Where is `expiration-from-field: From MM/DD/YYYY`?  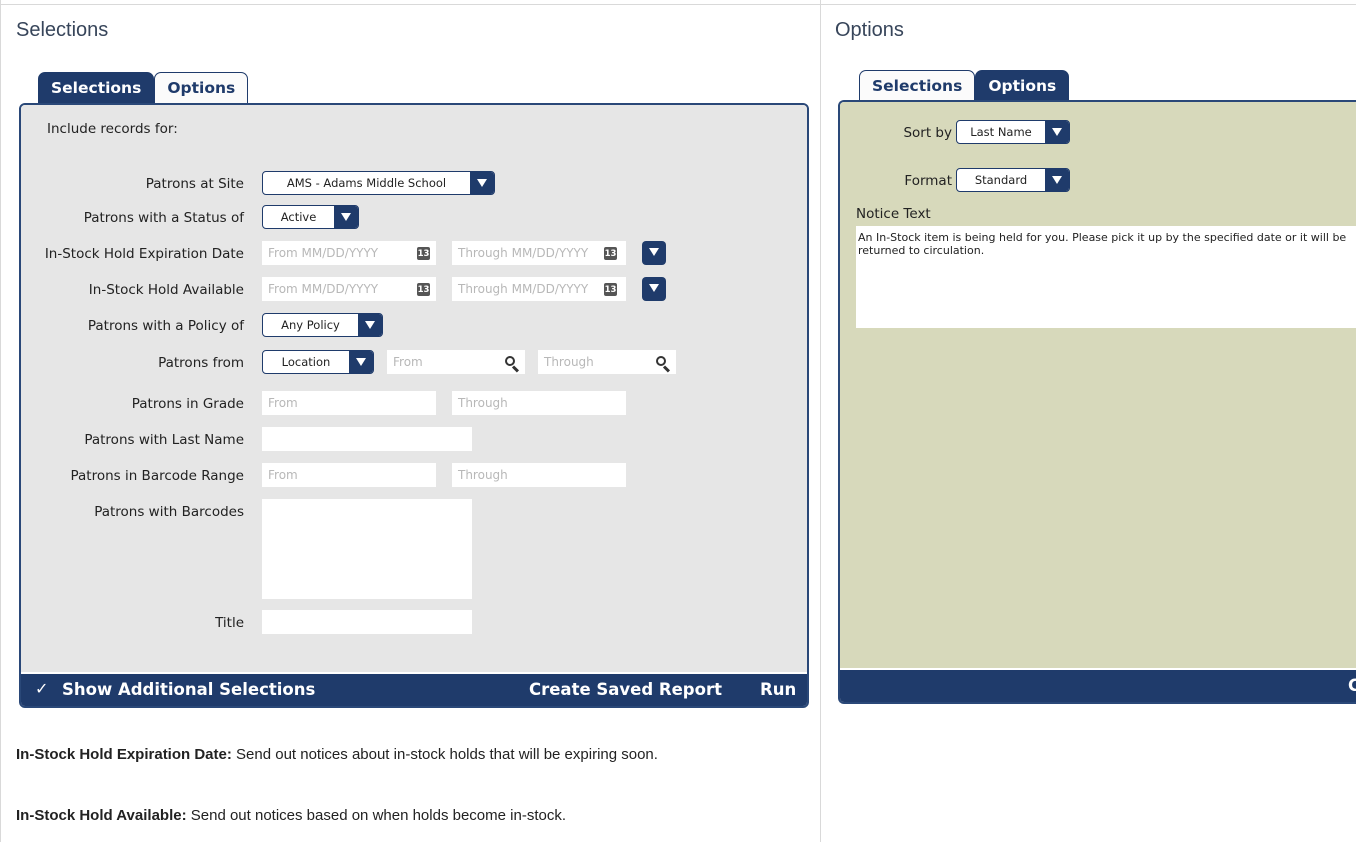
expiration-from-field: From MM/DD/YYYY is located at coordinates (349, 253).